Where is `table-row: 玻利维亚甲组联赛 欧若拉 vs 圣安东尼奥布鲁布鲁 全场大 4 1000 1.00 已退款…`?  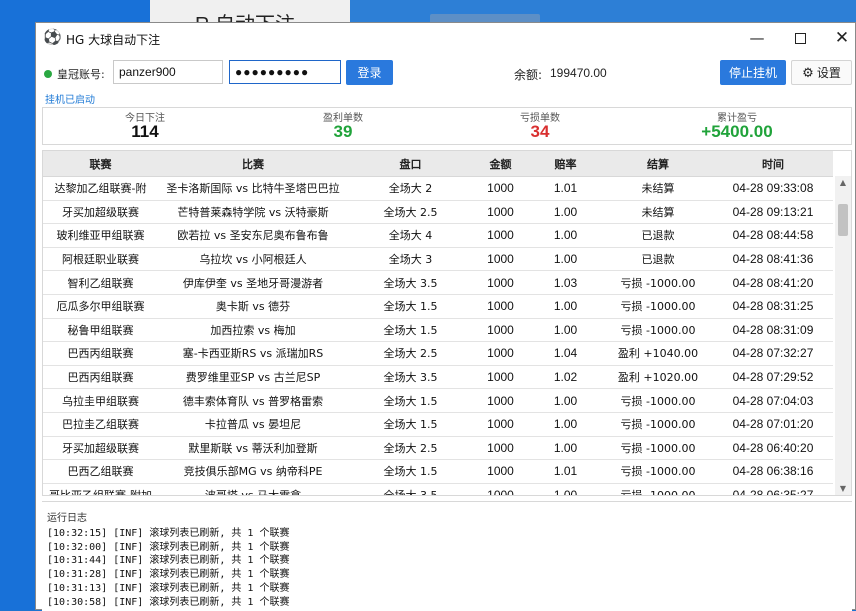 table-row: 玻利维亚甲组联赛 欧若拉 vs 圣安东尼奥布鲁布鲁 全场大 4 1000 1.00 已退款… is located at coordinates (438, 235).